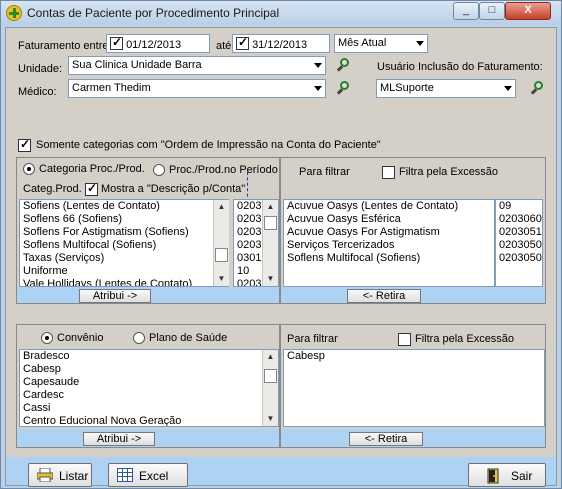 This screenshot has width=562, height=489. Describe the element at coordinates (270, 388) in the screenshot. I see `convenios-scrollbar: ▲ ▼` at that location.